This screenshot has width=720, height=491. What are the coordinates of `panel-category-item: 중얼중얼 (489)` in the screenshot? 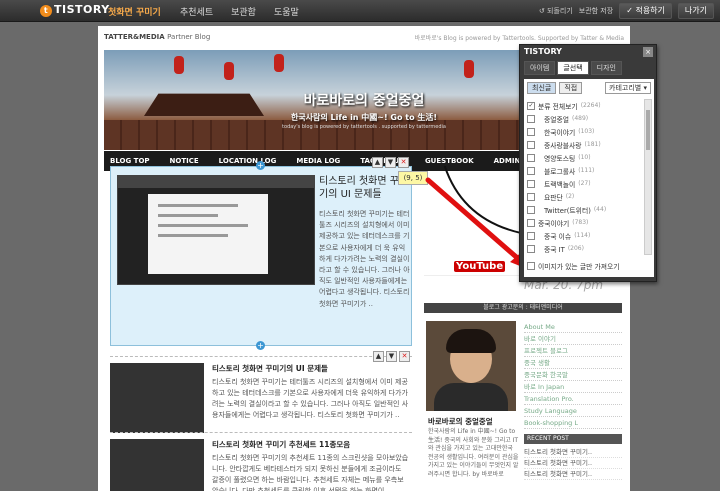 It's located at (585, 118).